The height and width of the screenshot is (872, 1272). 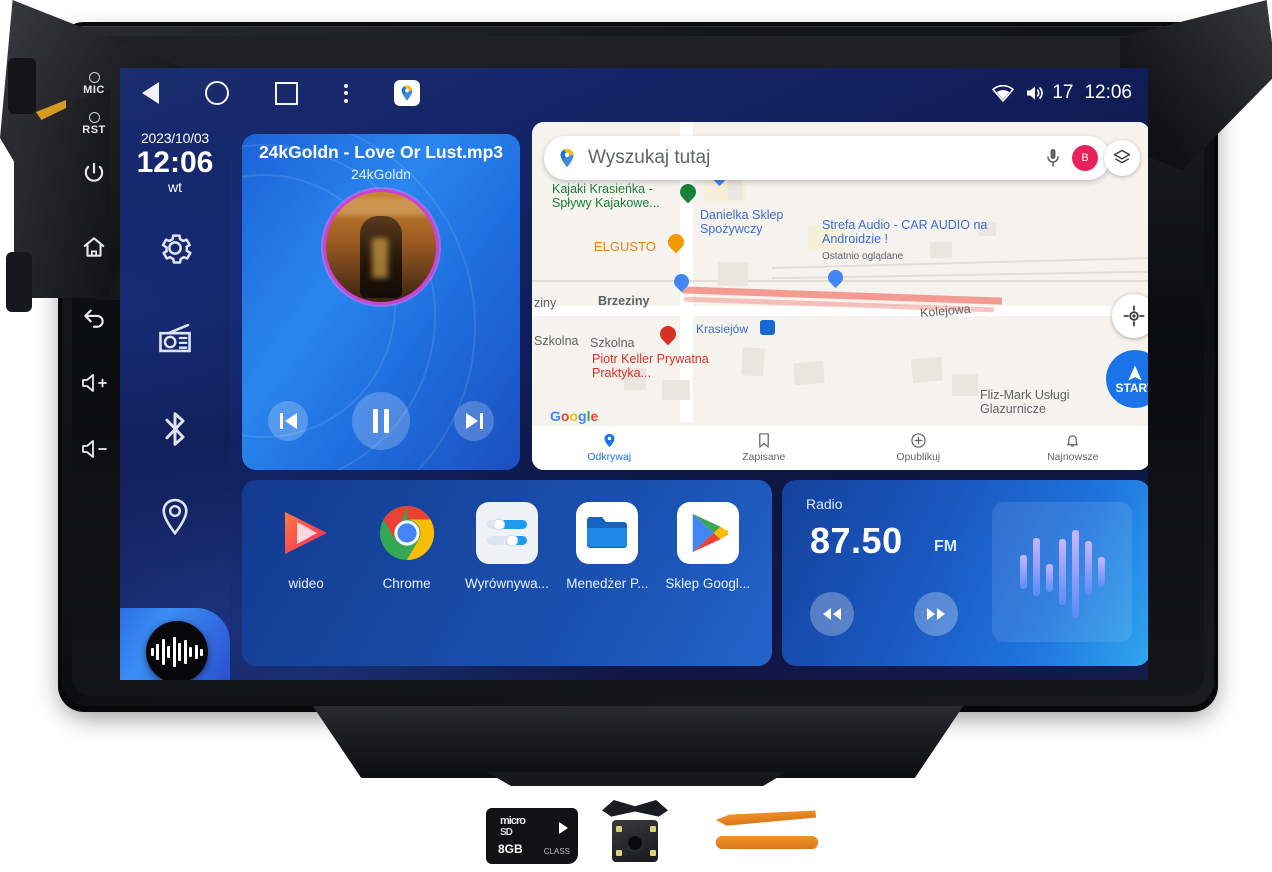 What do you see at coordinates (824, 504) in the screenshot?
I see `radio-card-title: Radio` at bounding box center [824, 504].